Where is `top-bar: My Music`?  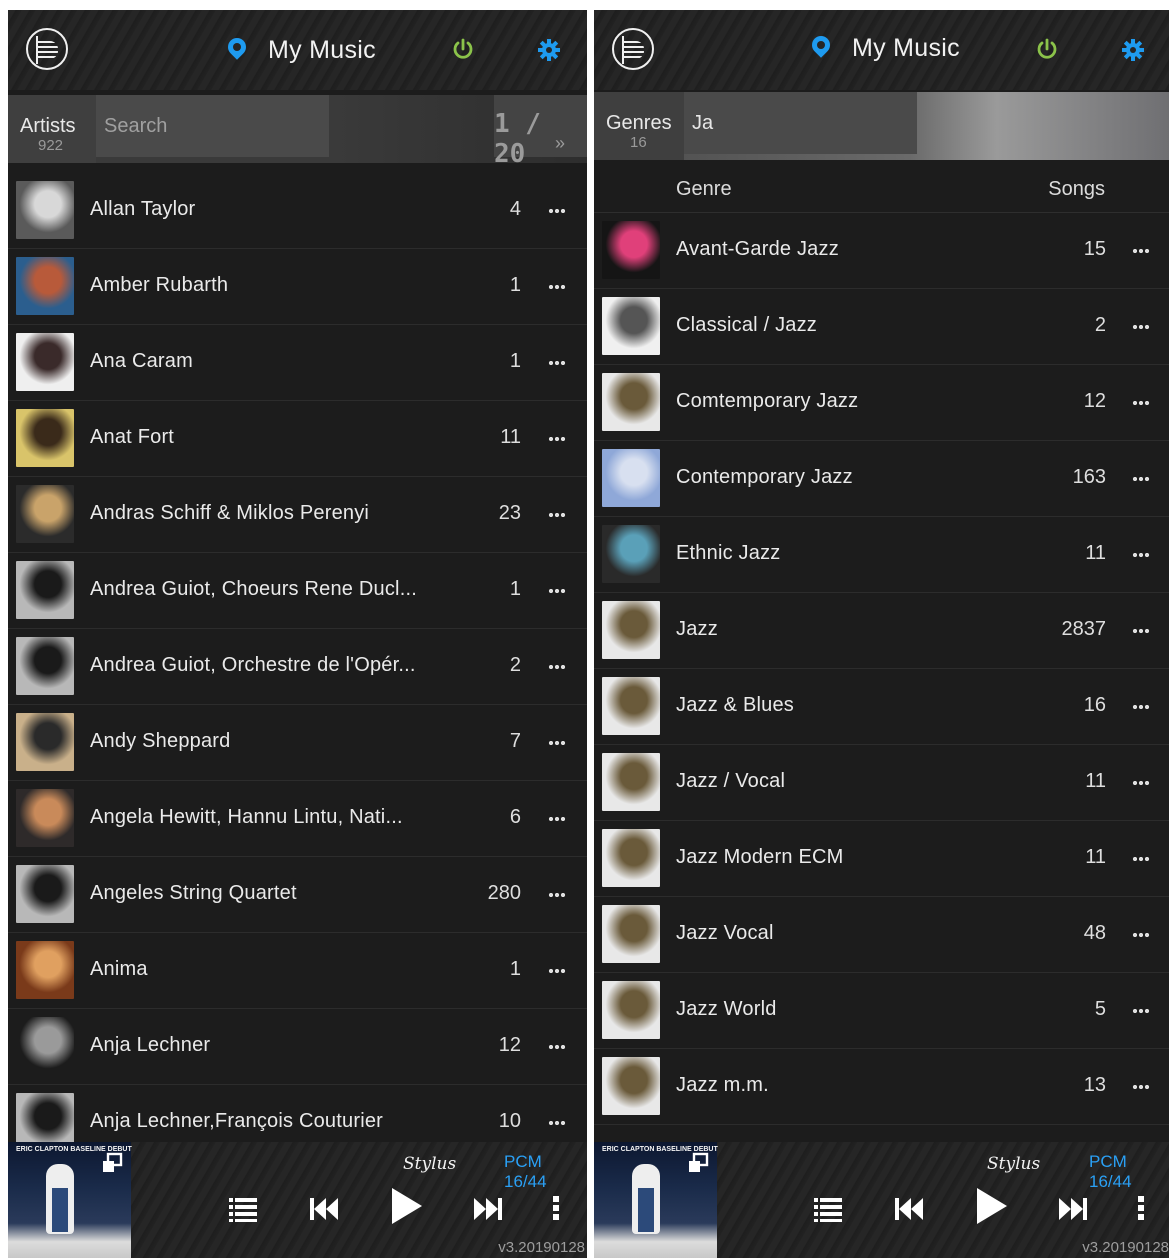 top-bar: My Music is located at coordinates (881, 50).